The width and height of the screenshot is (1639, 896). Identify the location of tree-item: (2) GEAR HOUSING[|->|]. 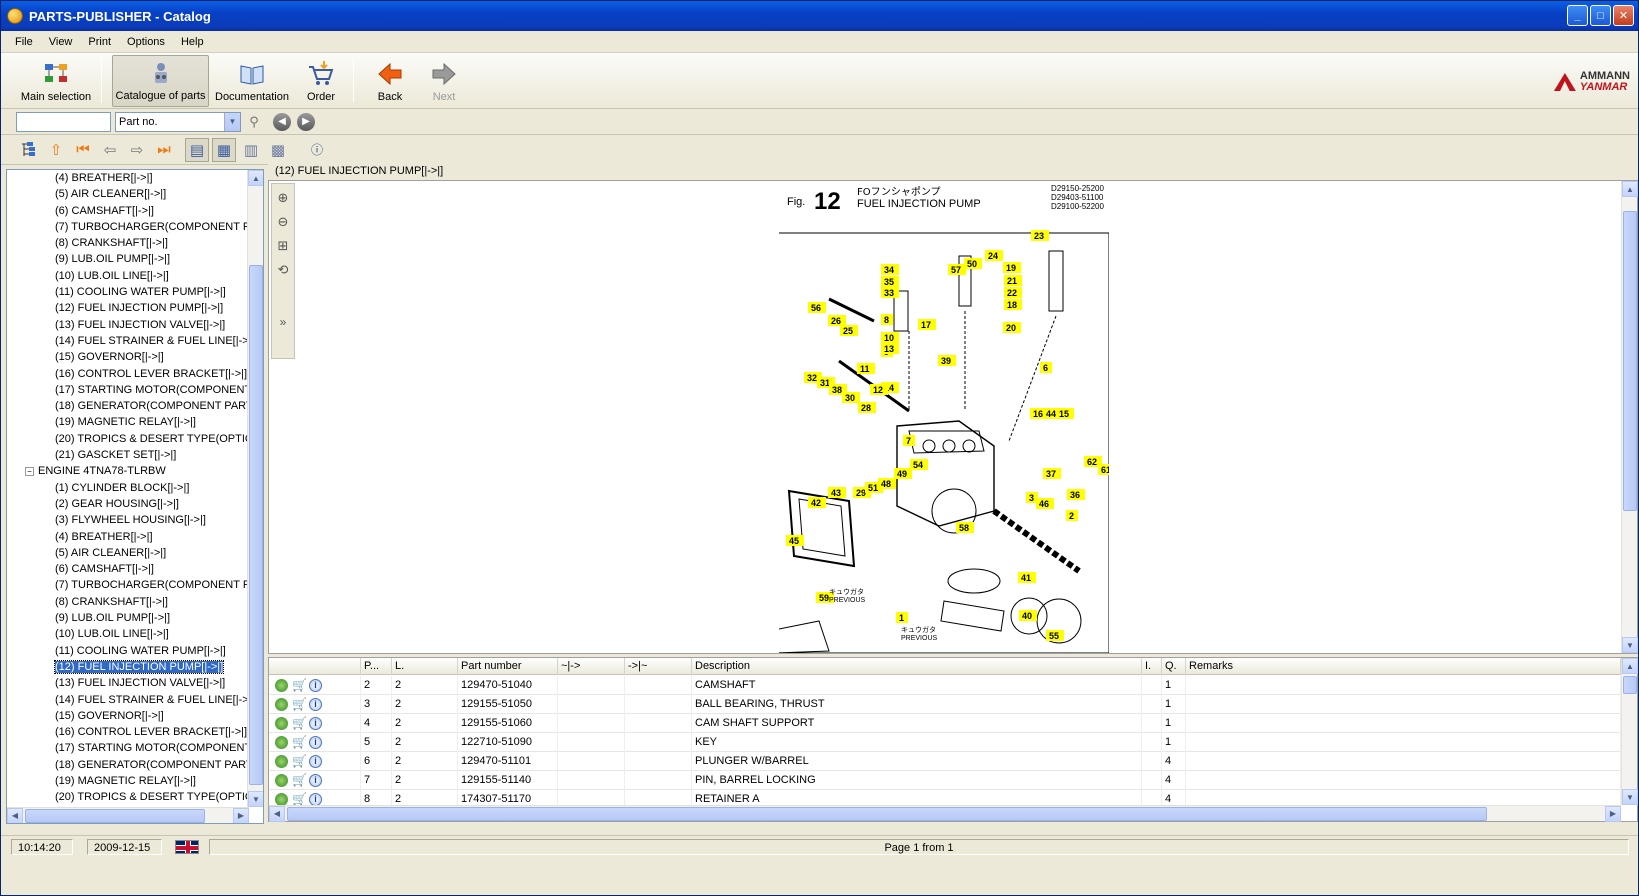
(128, 504).